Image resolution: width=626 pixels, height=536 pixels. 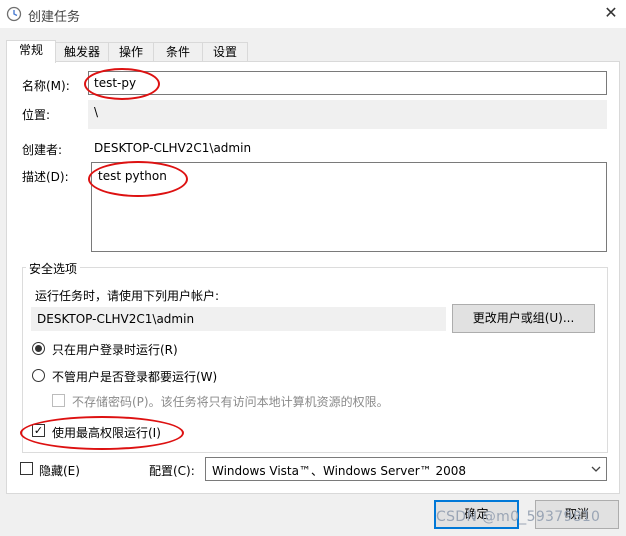 What do you see at coordinates (134, 376) in the screenshot?
I see `radio-whether-label: 不管用户是否登录都要运行(W)` at bounding box center [134, 376].